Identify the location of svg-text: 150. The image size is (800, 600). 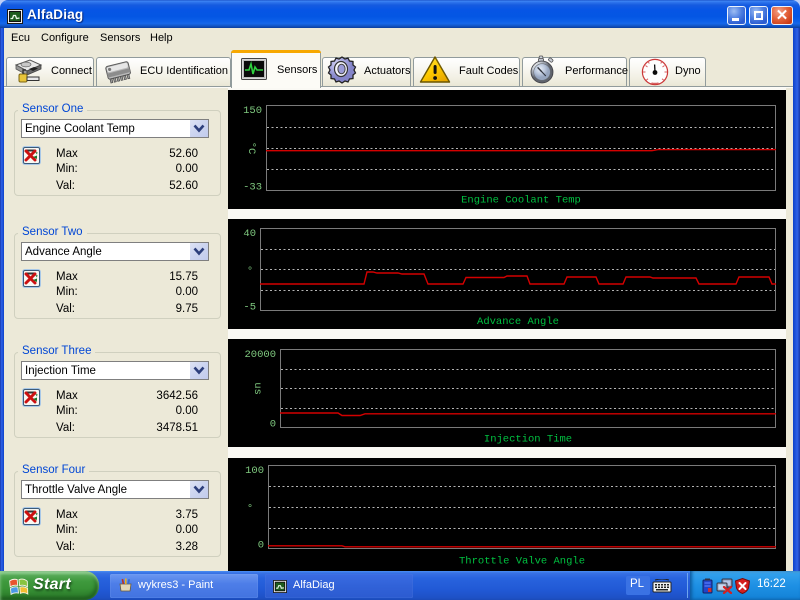
(252, 111).